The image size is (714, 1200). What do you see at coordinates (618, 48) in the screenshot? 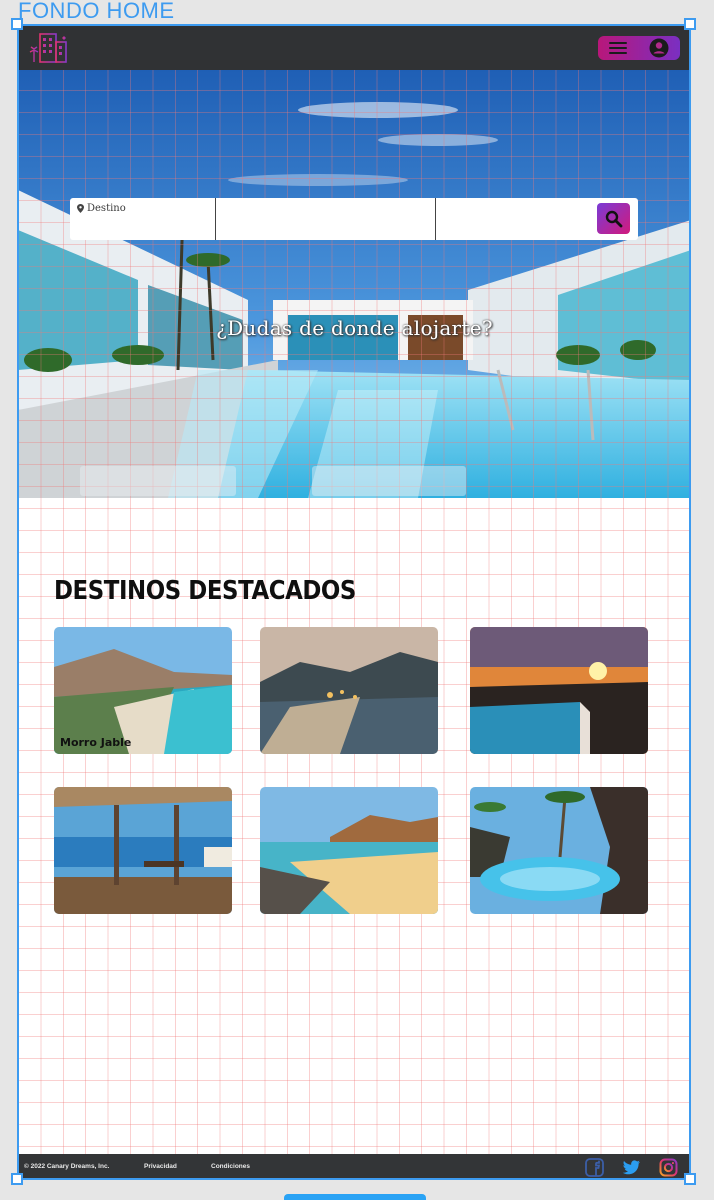
I see `hamburger-icon` at bounding box center [618, 48].